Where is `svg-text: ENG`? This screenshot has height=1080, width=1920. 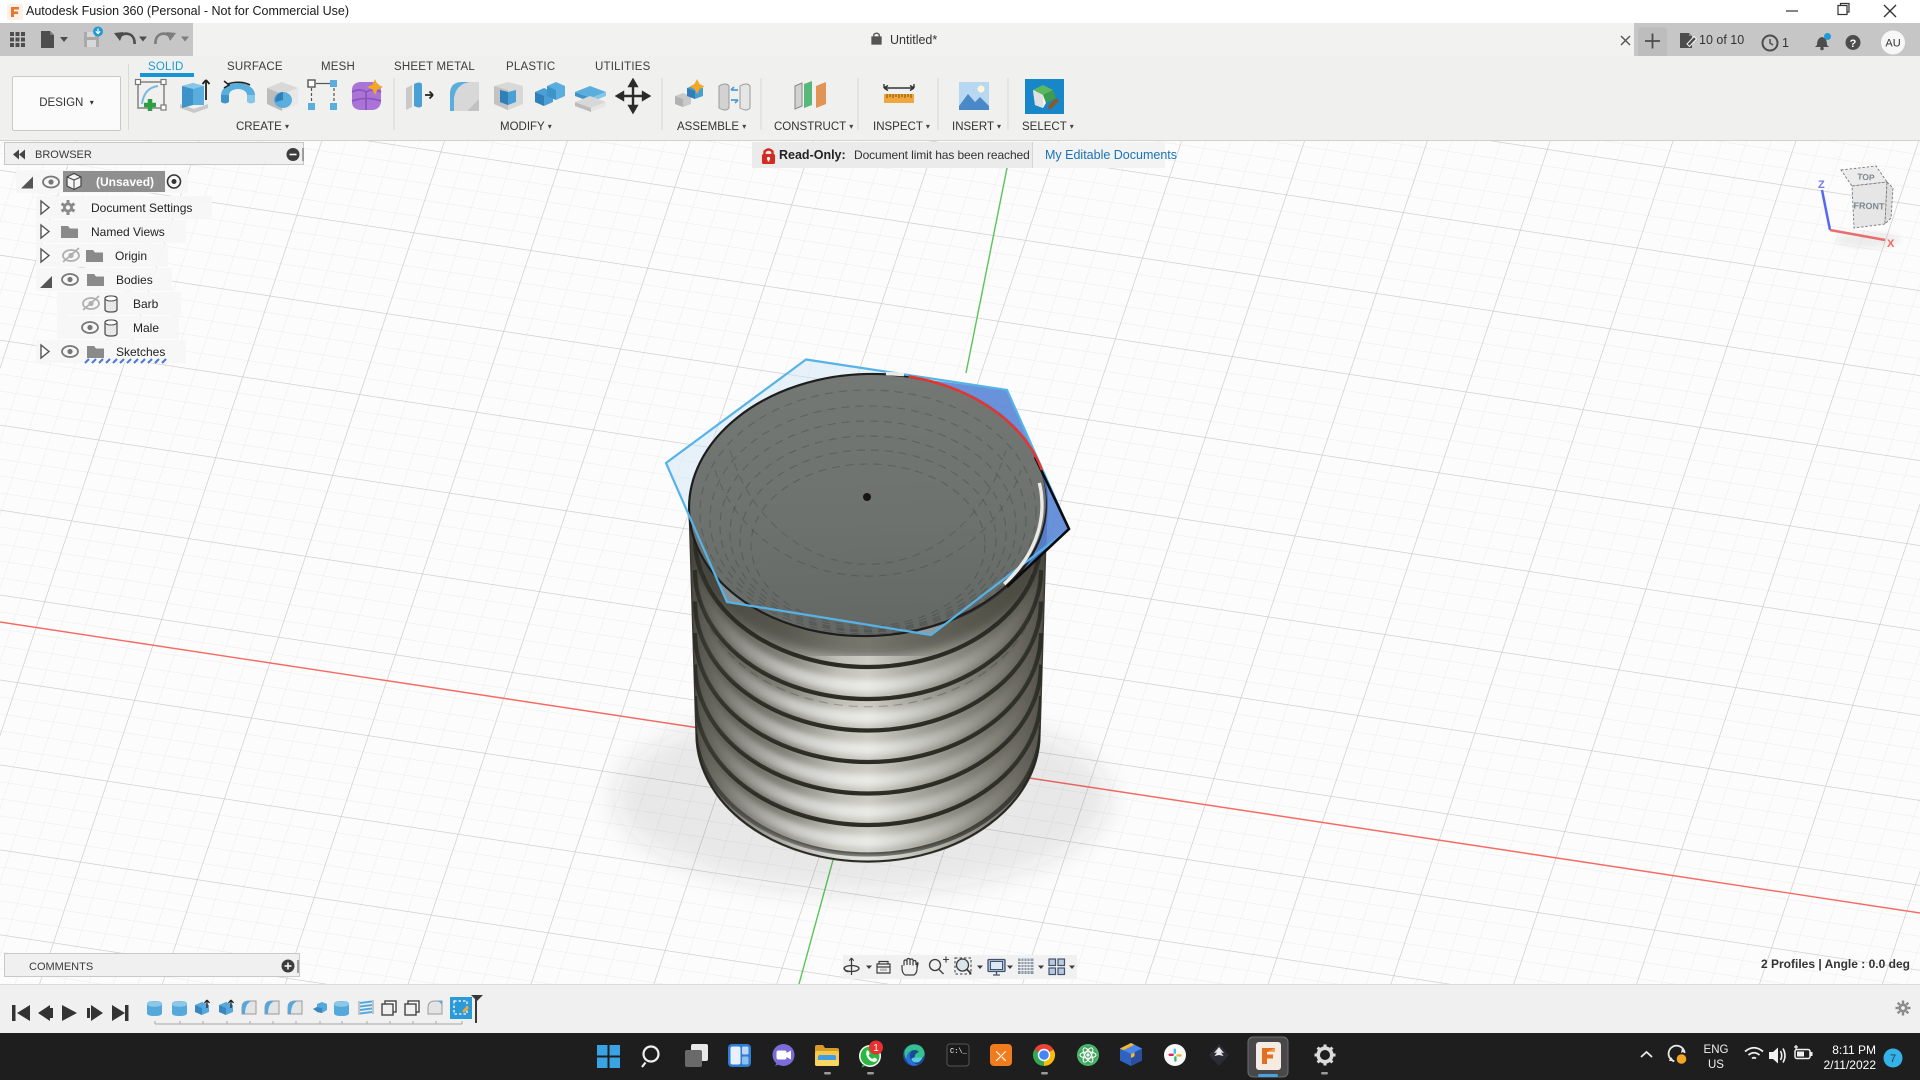 svg-text: ENG is located at coordinates (1716, 1050).